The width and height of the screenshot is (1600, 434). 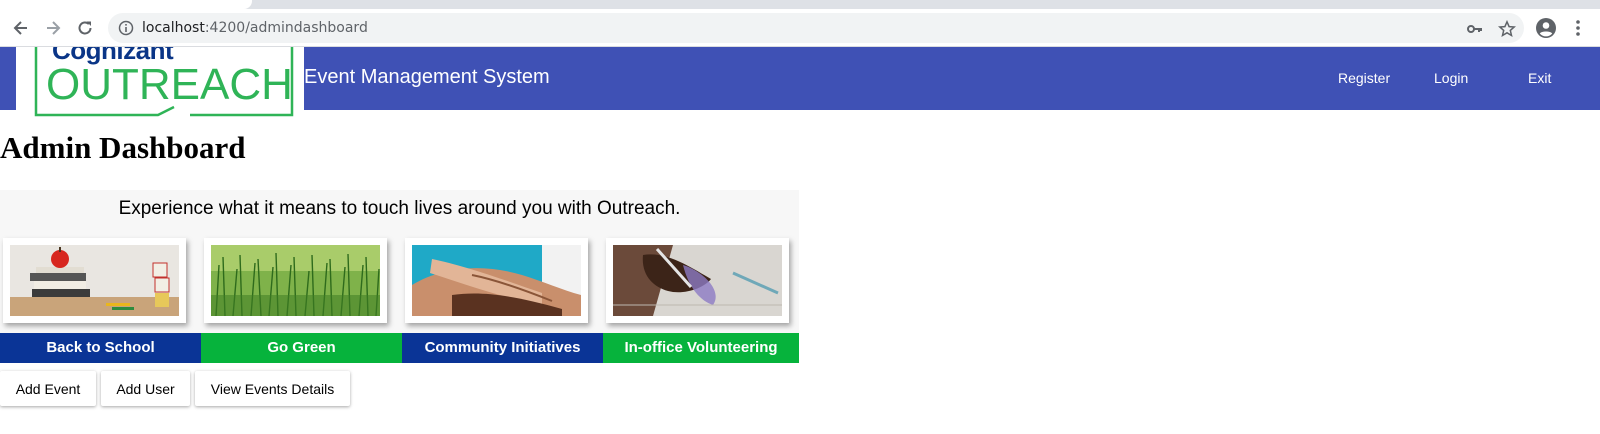 I want to click on info-icon, so click(x=126, y=28).